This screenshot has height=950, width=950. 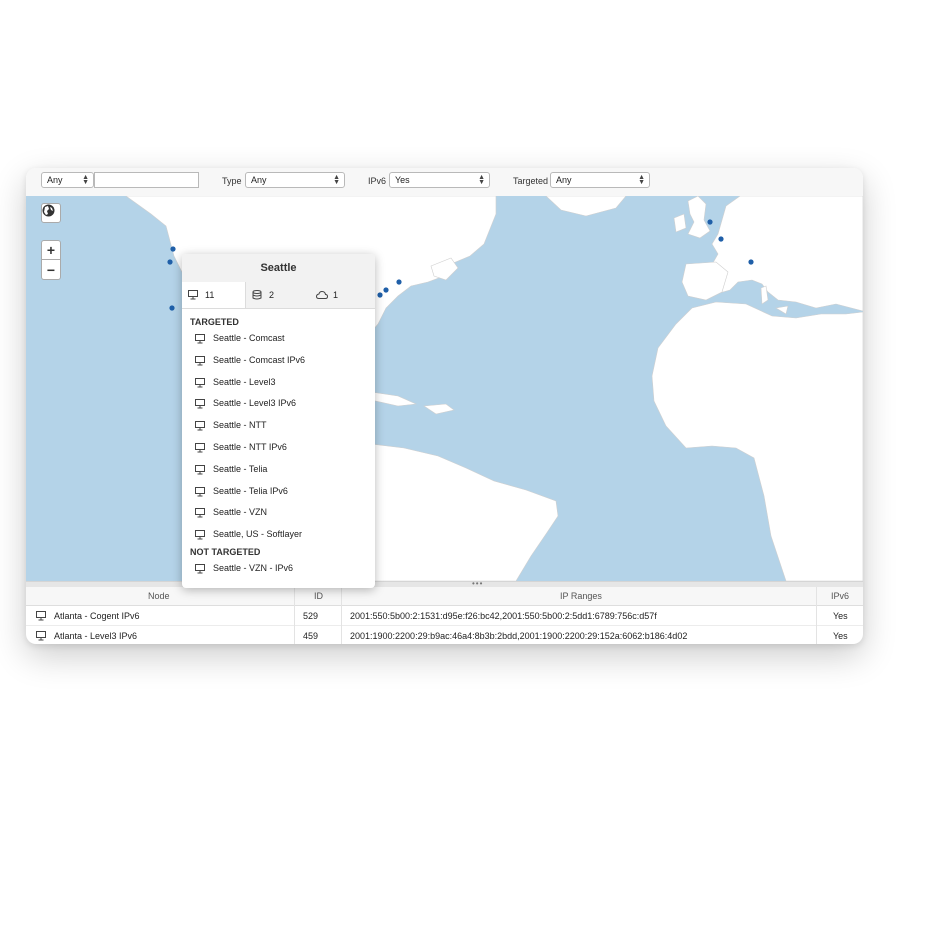 What do you see at coordinates (311, 616) in the screenshot?
I see `cell-id: 529` at bounding box center [311, 616].